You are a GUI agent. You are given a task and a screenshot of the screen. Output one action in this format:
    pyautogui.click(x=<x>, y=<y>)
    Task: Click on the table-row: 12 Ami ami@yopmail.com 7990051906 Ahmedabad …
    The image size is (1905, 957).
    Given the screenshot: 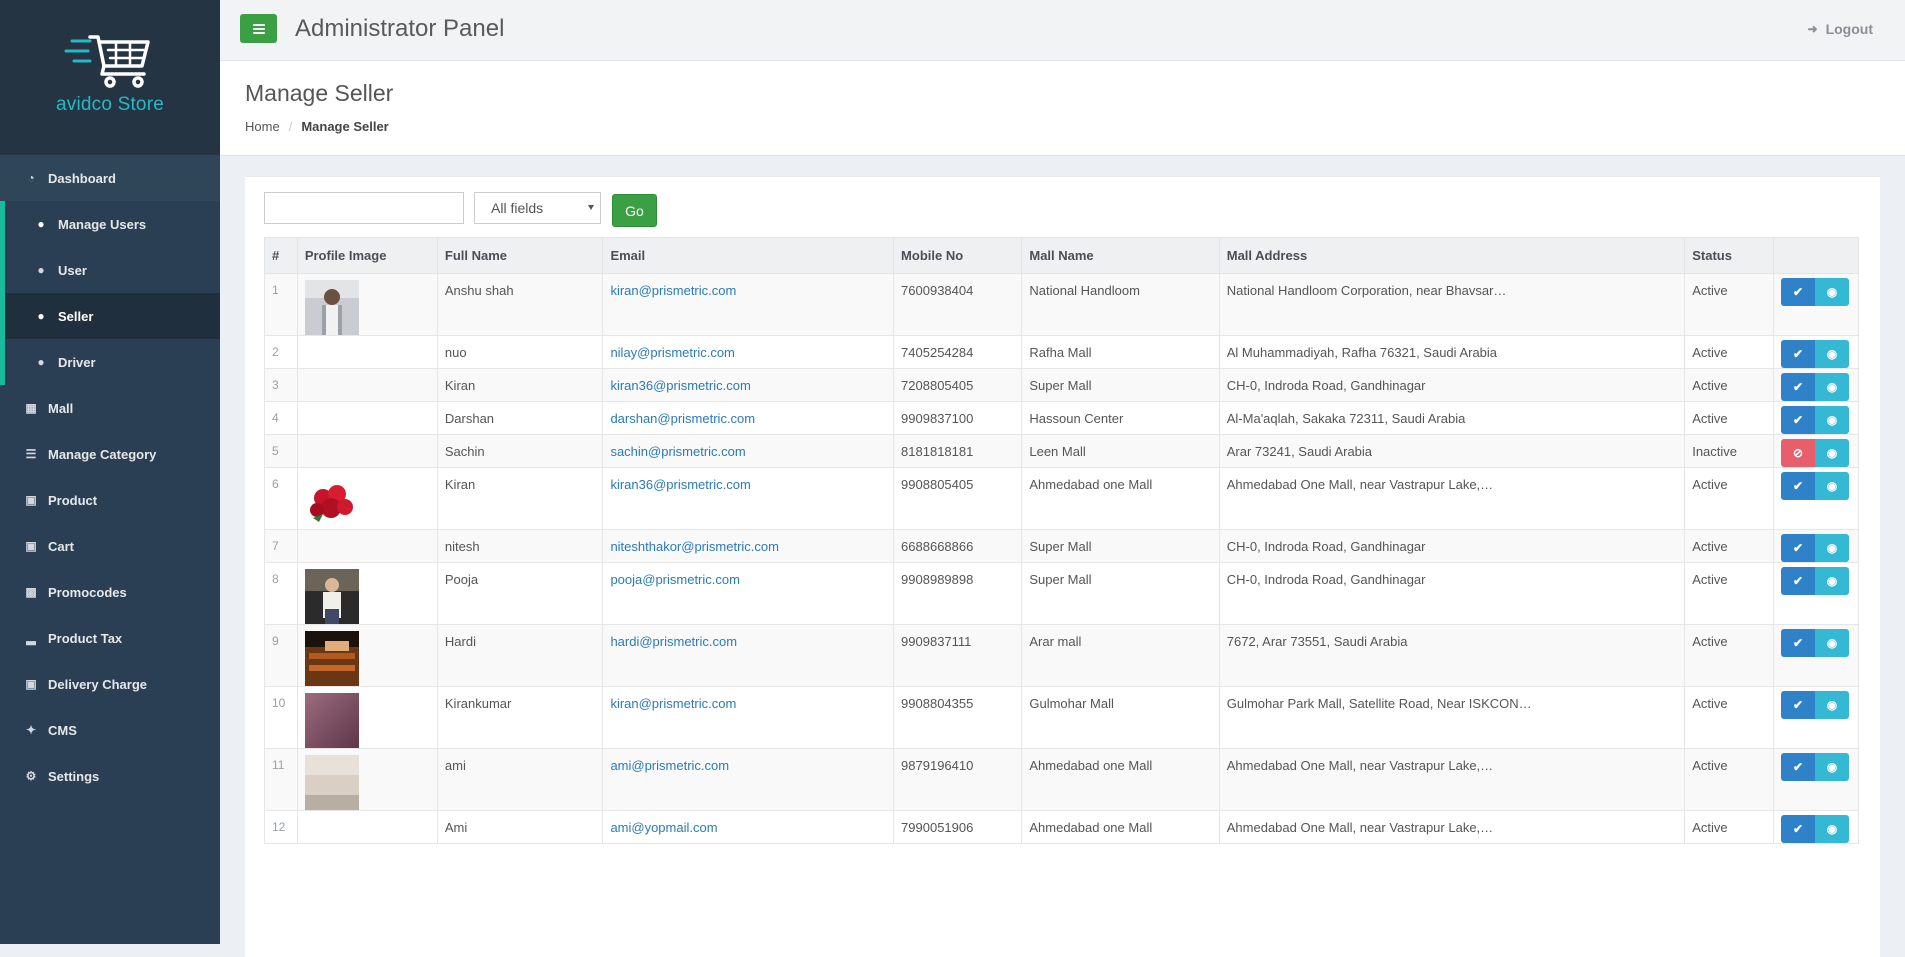 What is the action you would take?
    pyautogui.click(x=1061, y=827)
    